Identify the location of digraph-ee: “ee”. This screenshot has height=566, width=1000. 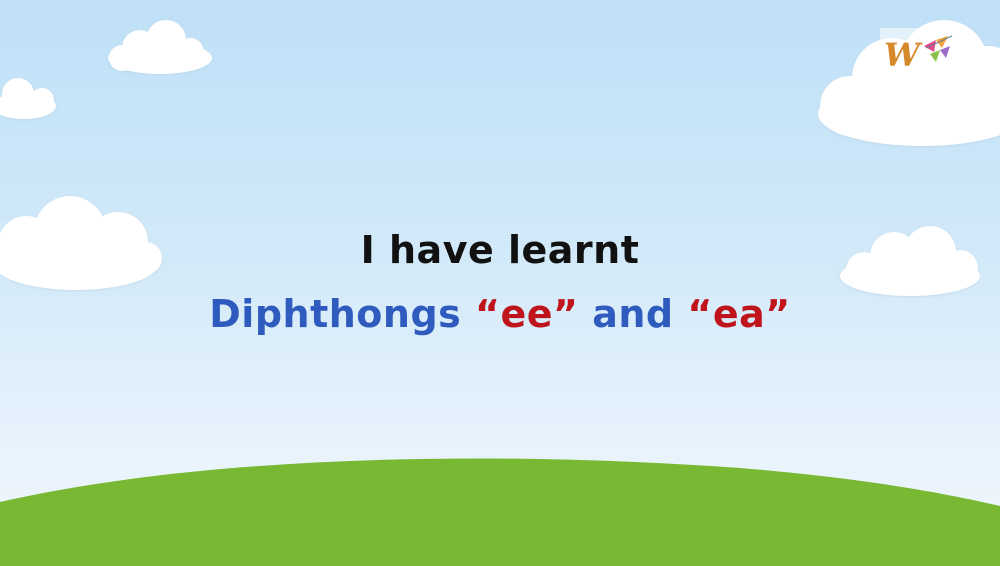
(527, 314).